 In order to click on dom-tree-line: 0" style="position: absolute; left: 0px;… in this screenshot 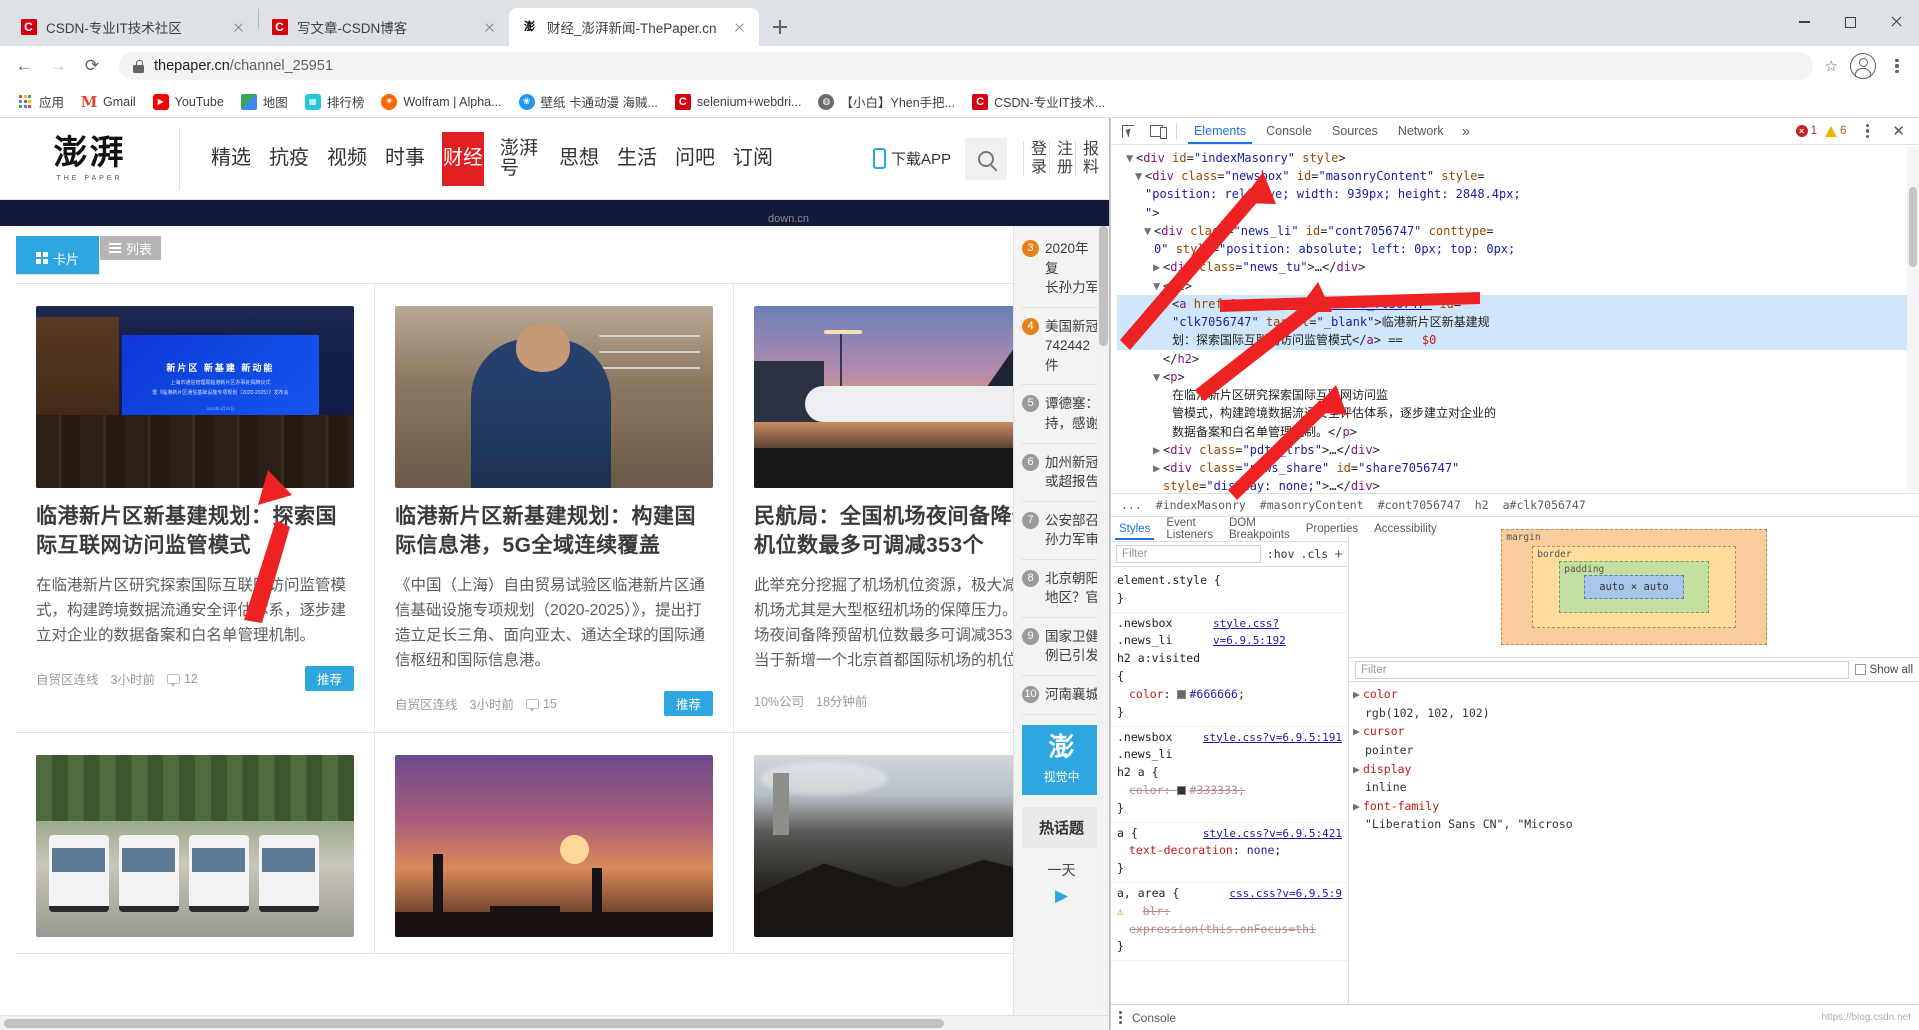, I will do `click(1517, 249)`.